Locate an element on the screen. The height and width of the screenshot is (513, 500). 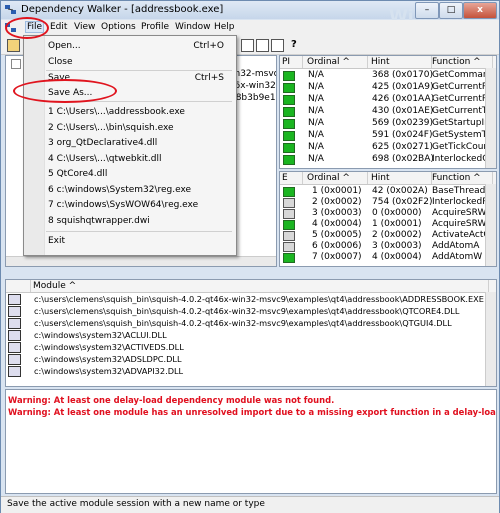
module-icon is located at coordinates (14, 335).